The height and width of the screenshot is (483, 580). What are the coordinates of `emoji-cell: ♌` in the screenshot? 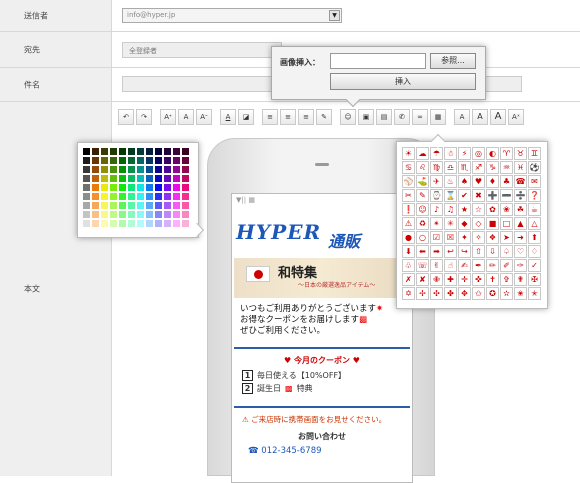 It's located at (422, 167).